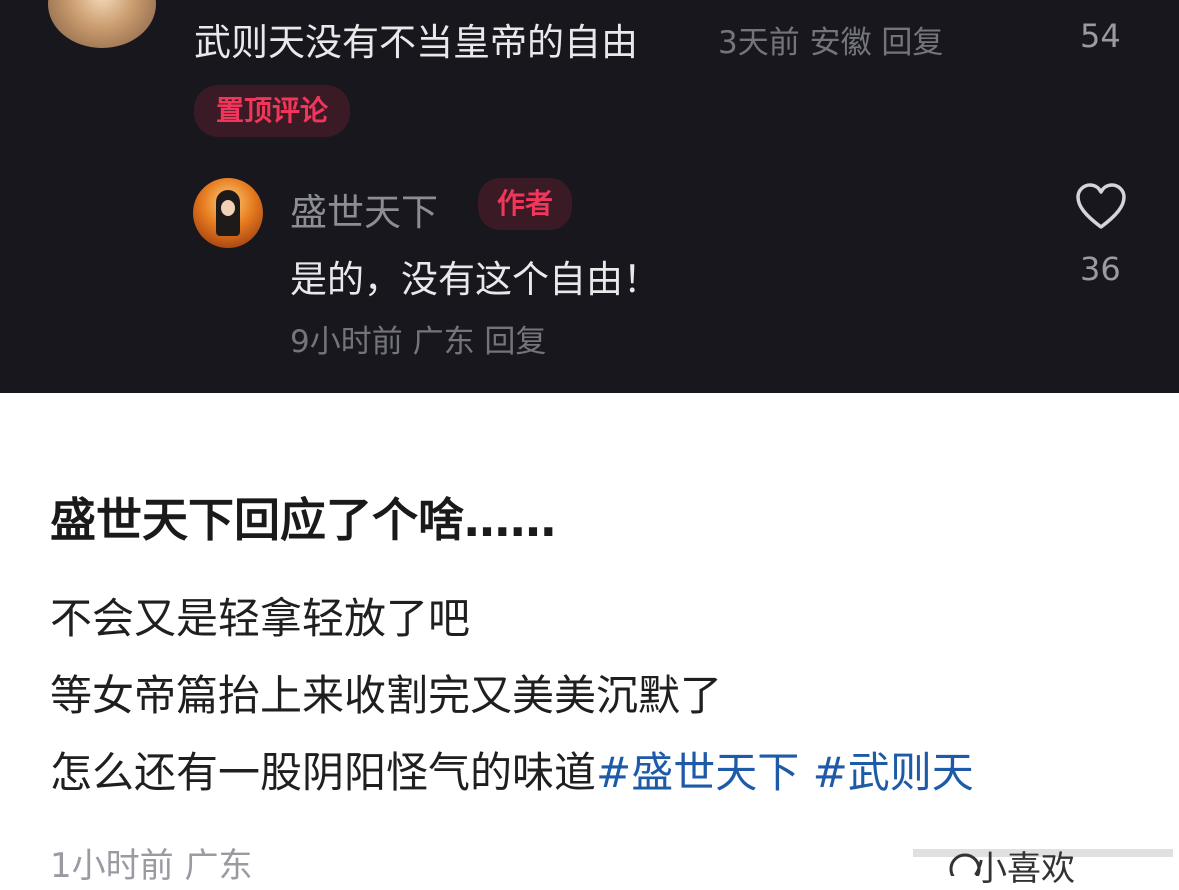 This screenshot has width=1179, height=890. What do you see at coordinates (1101, 206) in the screenshot?
I see `like-heart-icon` at bounding box center [1101, 206].